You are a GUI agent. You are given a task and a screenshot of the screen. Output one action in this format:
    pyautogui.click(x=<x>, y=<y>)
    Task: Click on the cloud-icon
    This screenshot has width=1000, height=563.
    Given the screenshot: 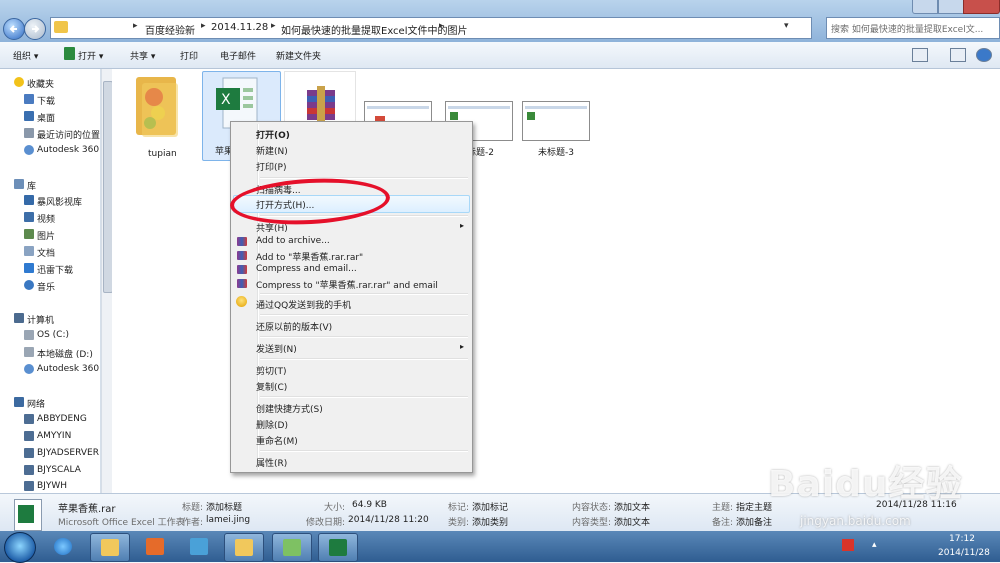 What is the action you would take?
    pyautogui.click(x=29, y=150)
    